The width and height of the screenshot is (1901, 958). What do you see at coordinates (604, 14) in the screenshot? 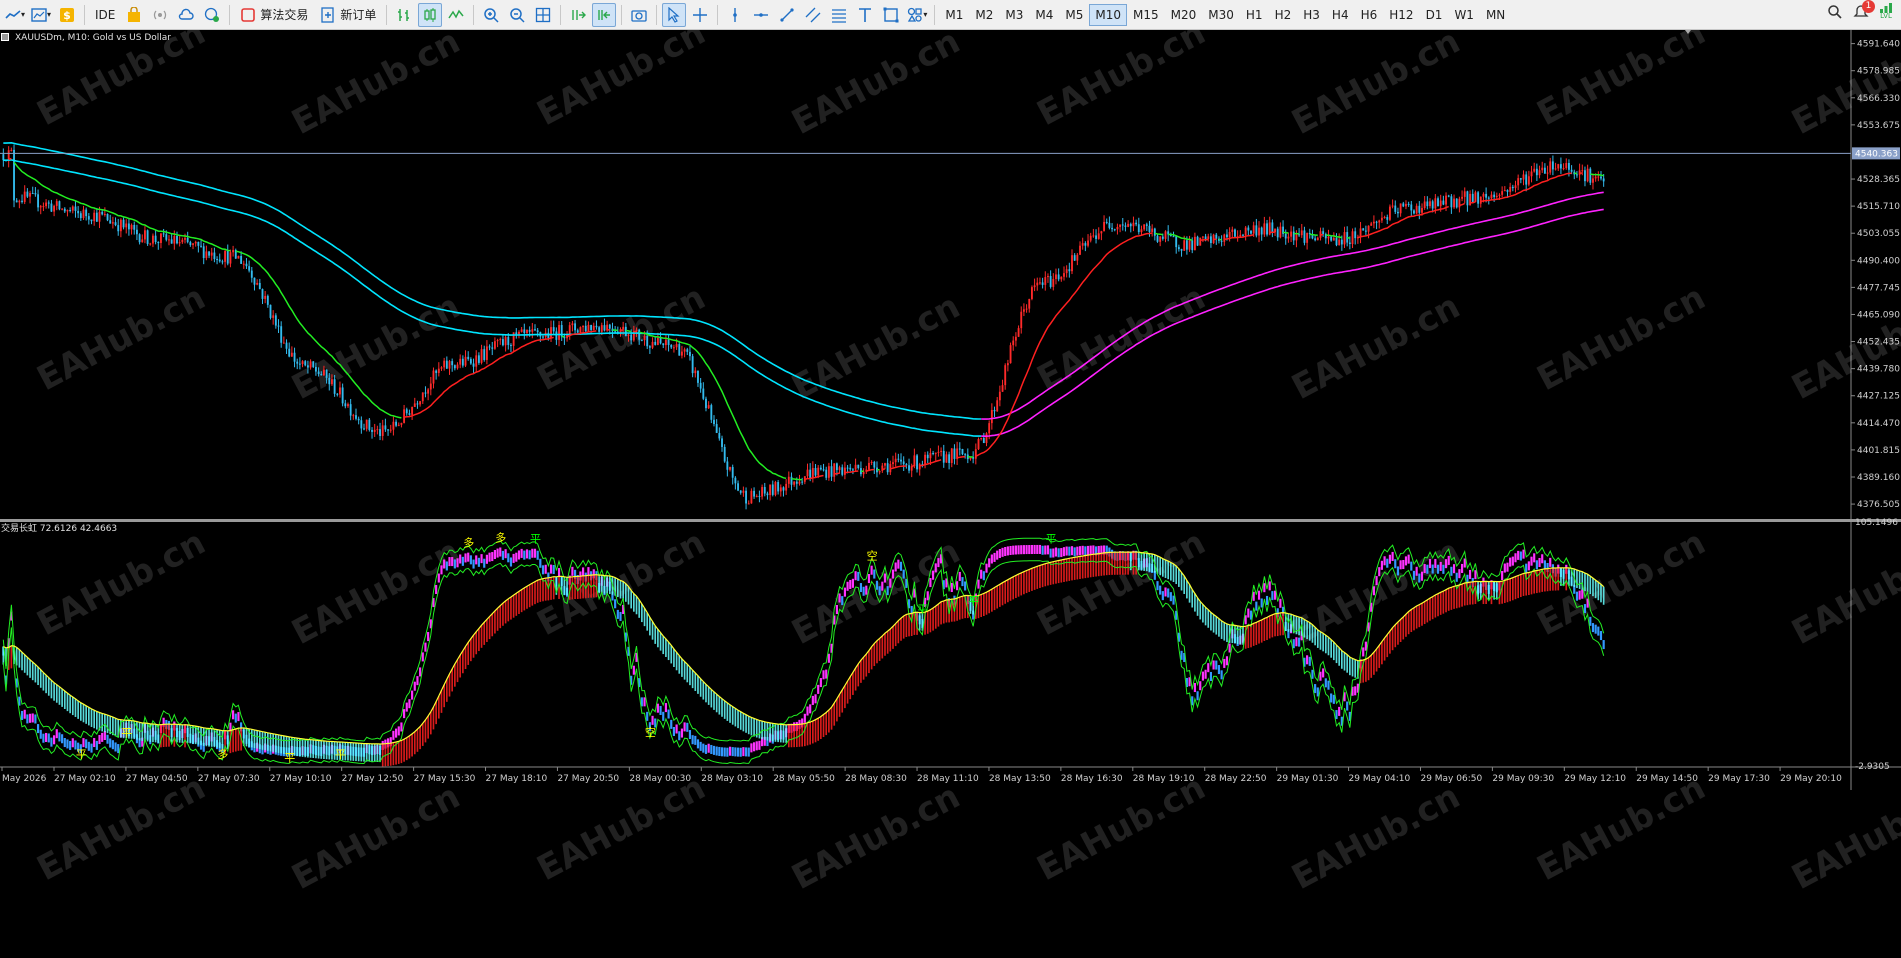
I see `chart-shift-button` at bounding box center [604, 14].